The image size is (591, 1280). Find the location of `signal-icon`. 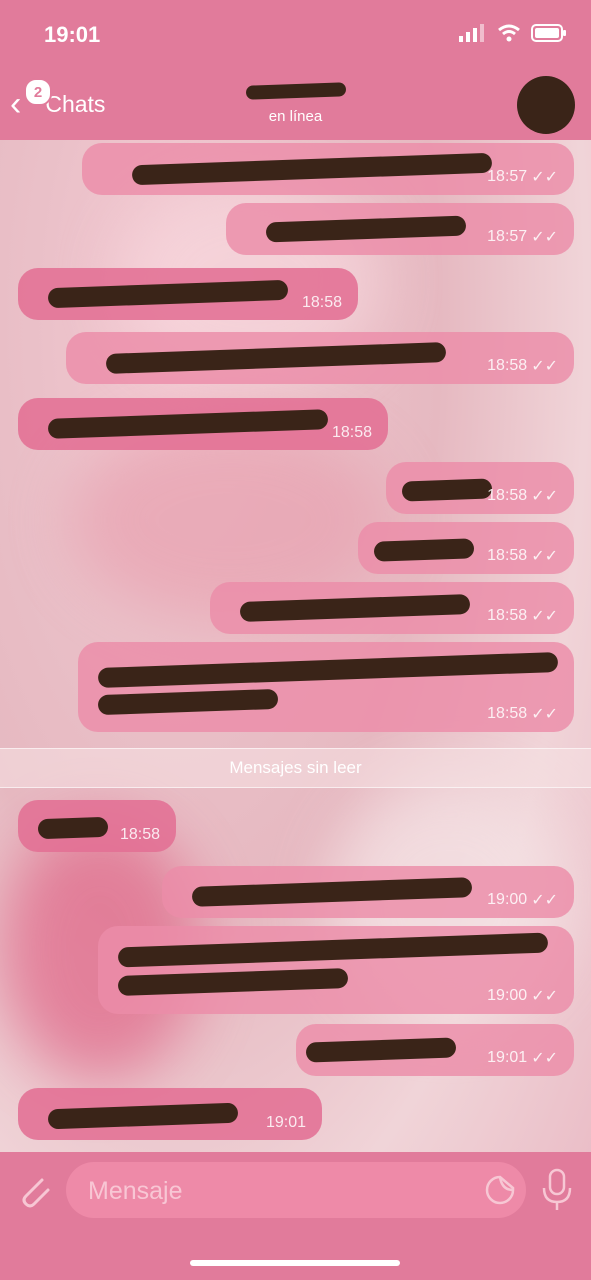

signal-icon is located at coordinates (471, 33).